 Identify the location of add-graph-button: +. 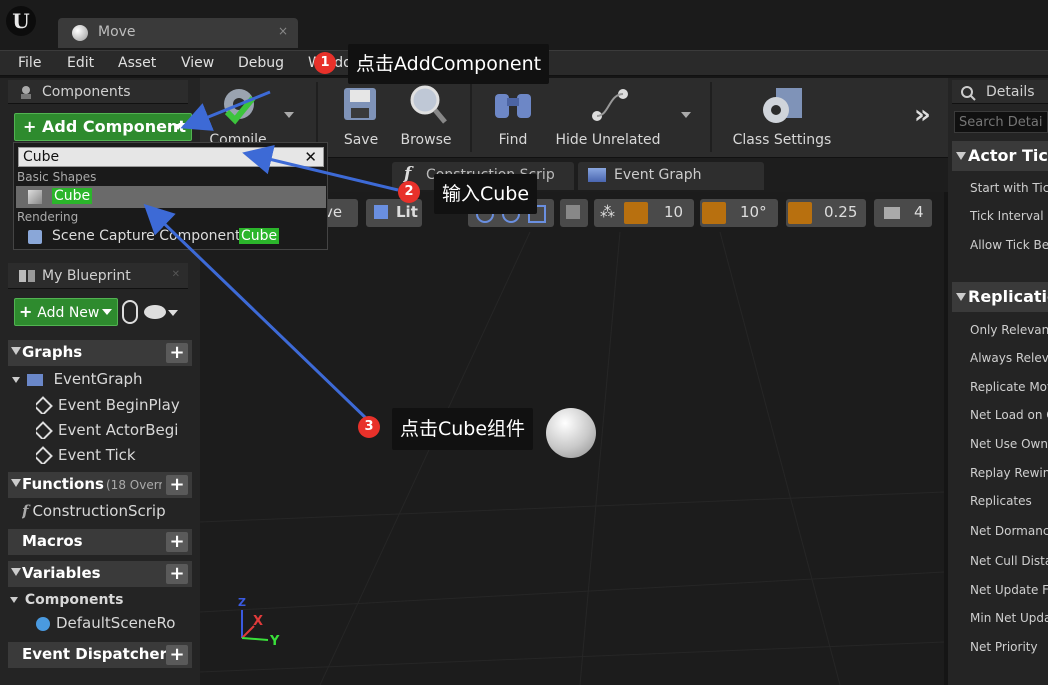
(177, 353).